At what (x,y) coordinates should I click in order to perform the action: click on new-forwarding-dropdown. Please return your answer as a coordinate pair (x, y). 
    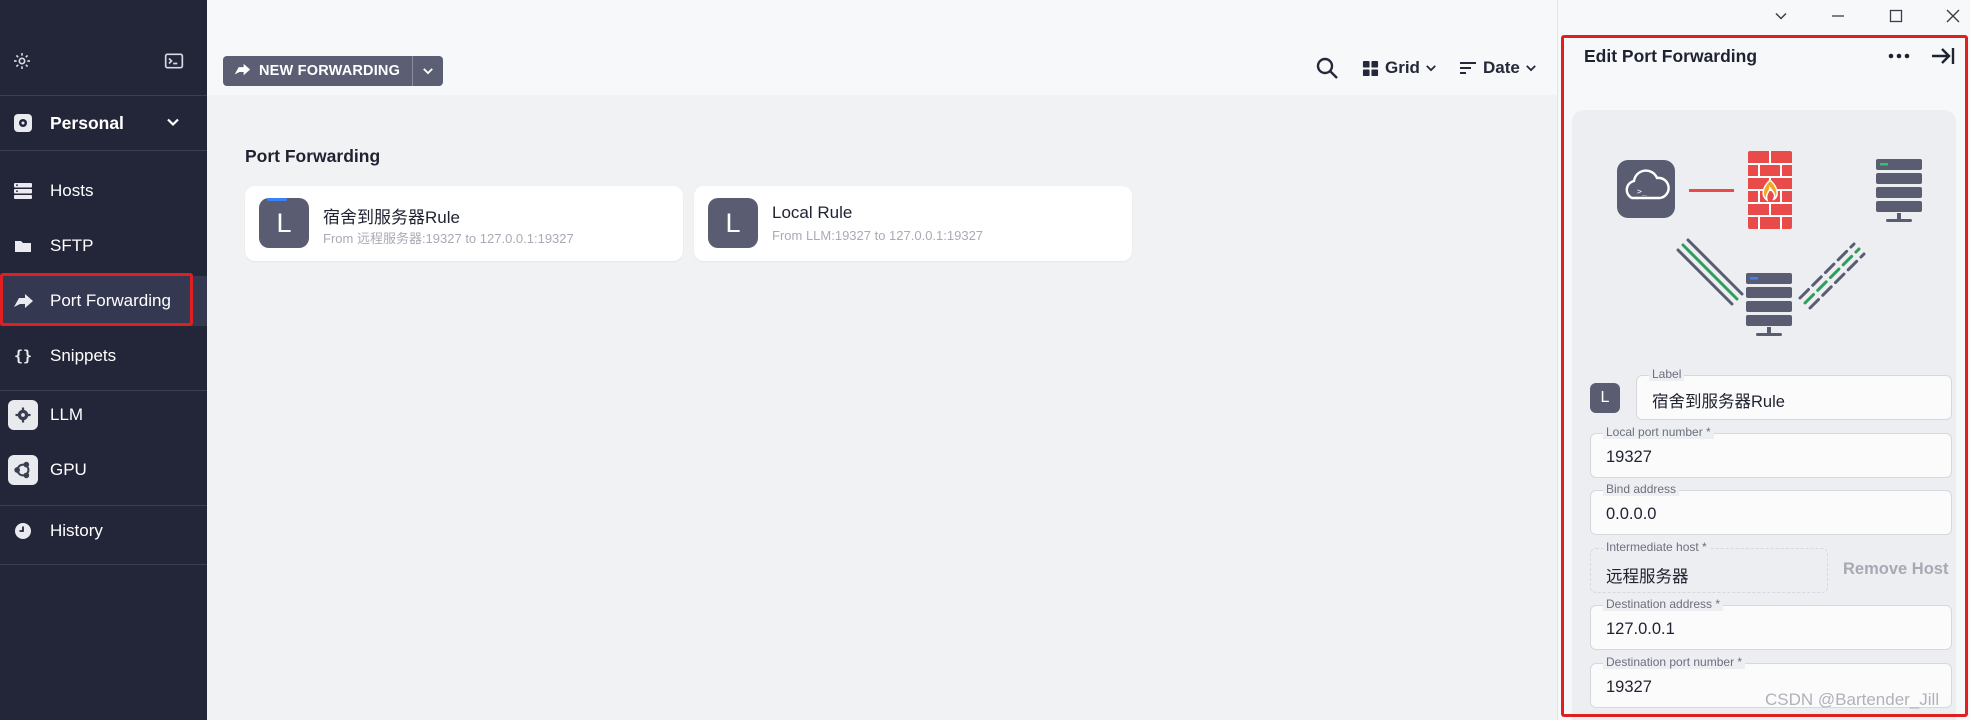
    Looking at the image, I should click on (428, 71).